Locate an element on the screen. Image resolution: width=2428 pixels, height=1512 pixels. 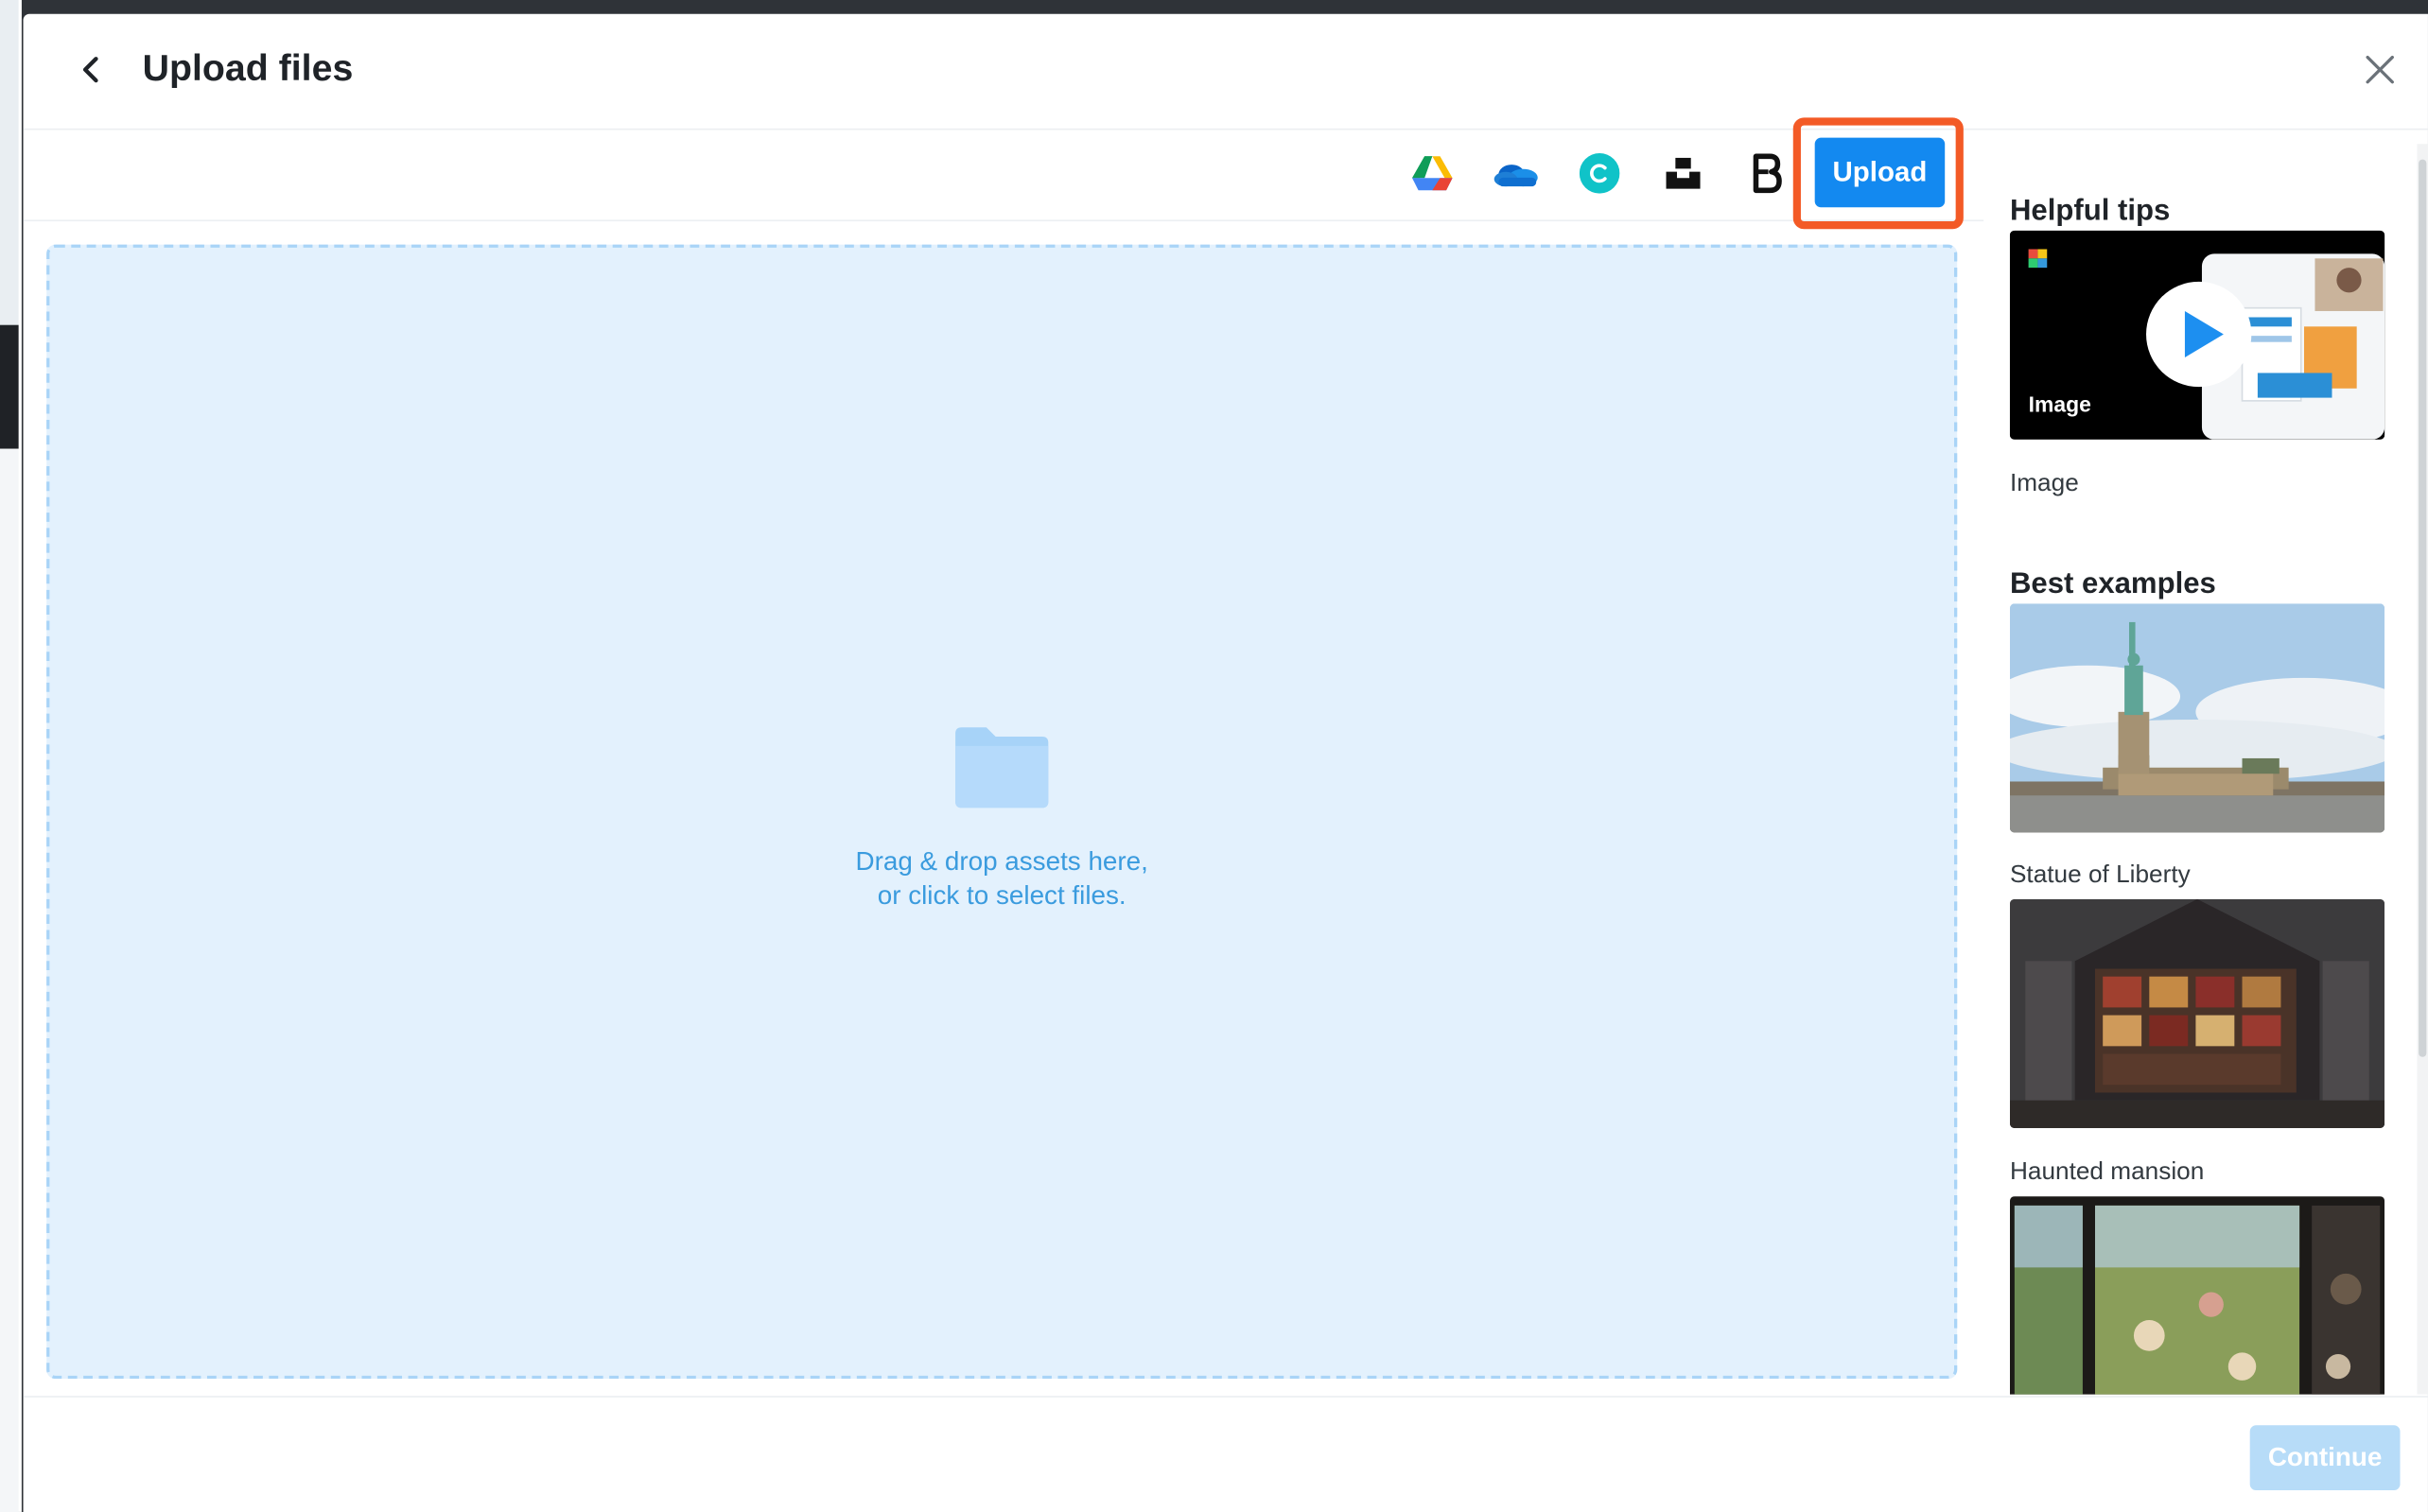
source-toolbar is located at coordinates (1003, 176).